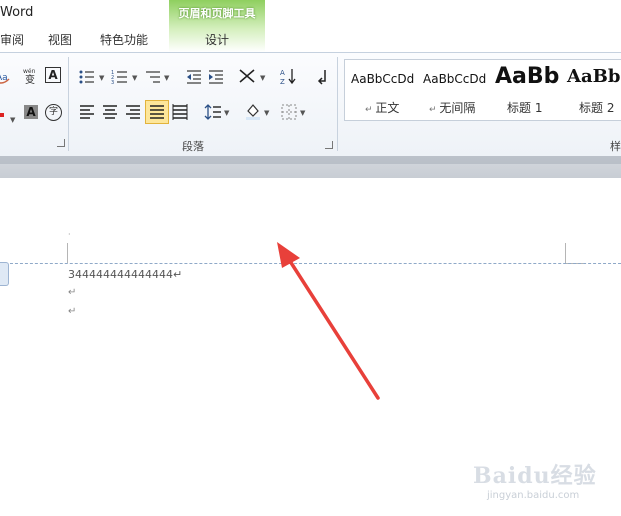 The height and width of the screenshot is (516, 621). I want to click on style-name: 标题 2, so click(597, 108).